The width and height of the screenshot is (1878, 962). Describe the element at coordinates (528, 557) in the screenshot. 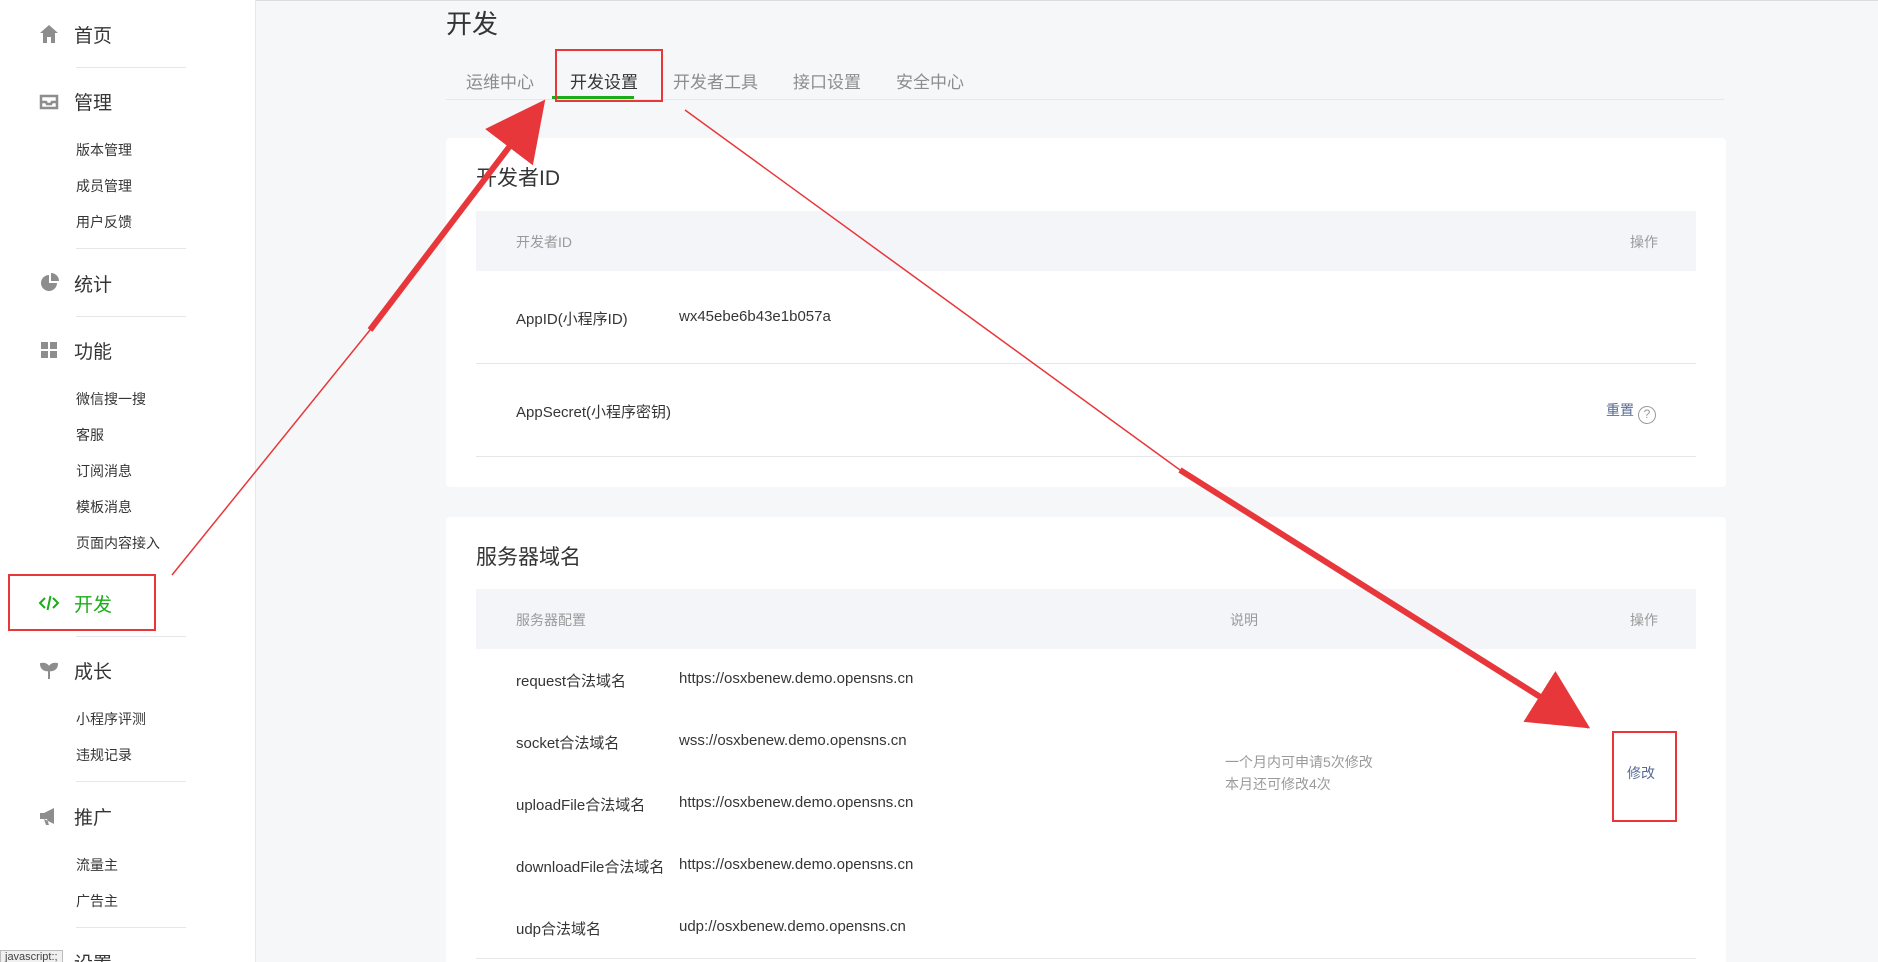

I see `server-domain-title: 服务器域名` at that location.